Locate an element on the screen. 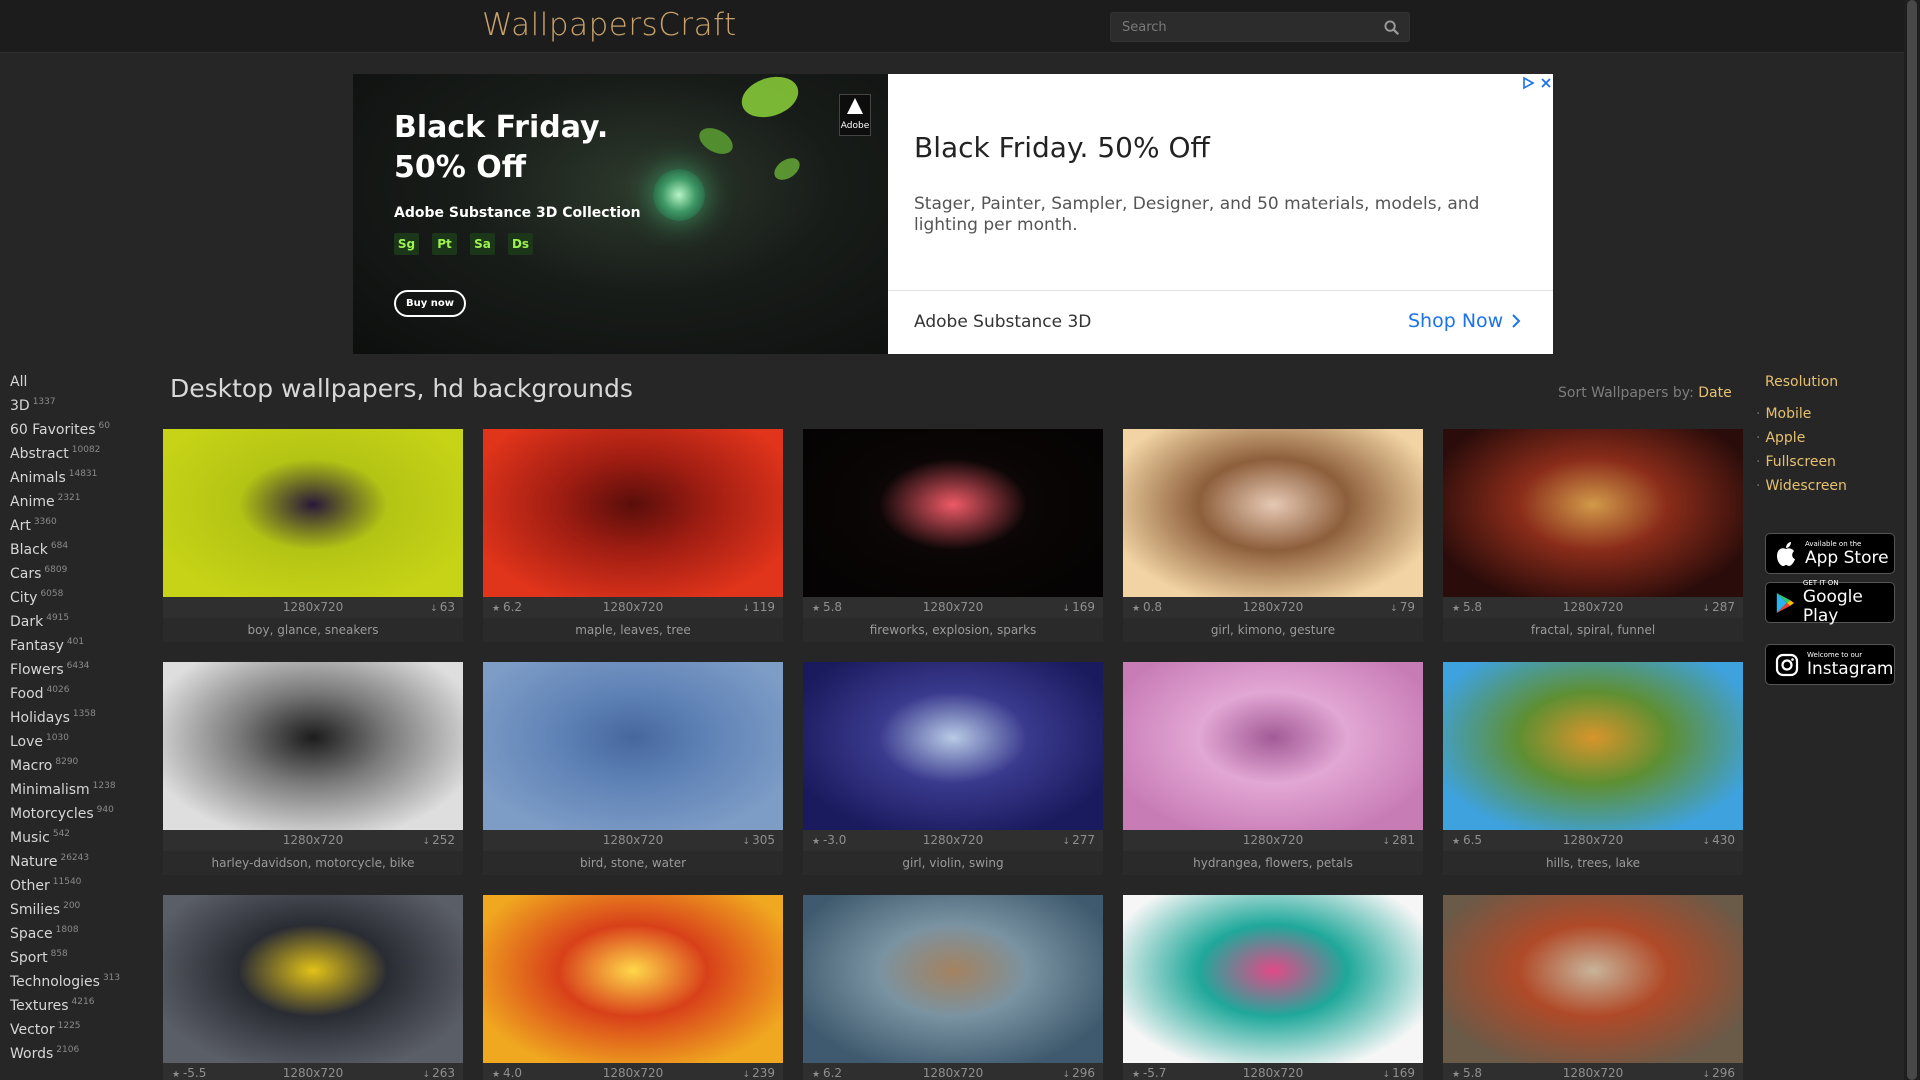  resolution-title: Resolution is located at coordinates (1806, 390).